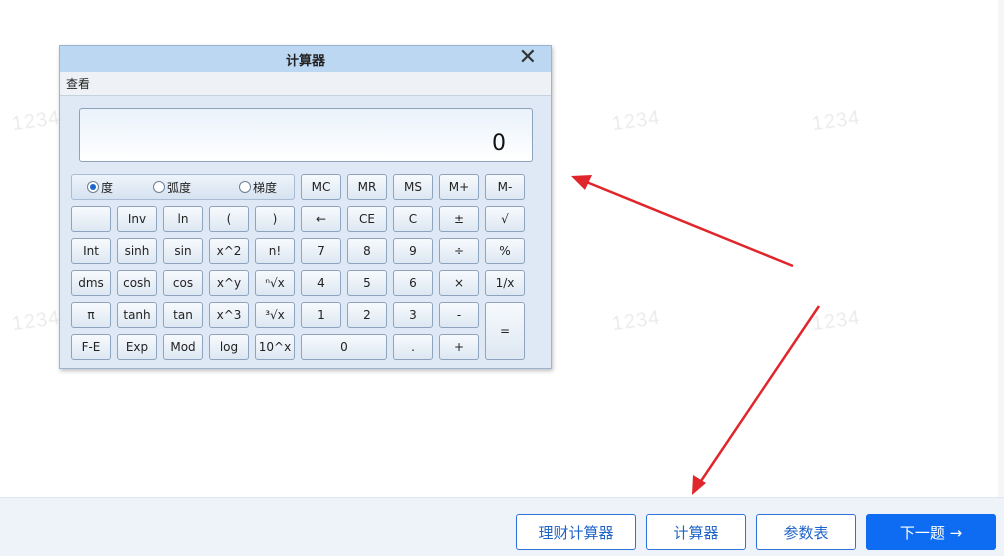  Describe the element at coordinates (137, 347) in the screenshot. I see `key-exp: Exp` at that location.